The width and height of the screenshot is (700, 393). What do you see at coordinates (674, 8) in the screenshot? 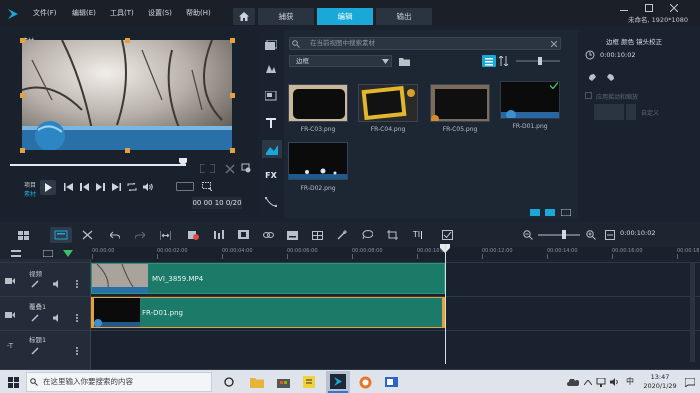
I see `close-icon` at bounding box center [674, 8].